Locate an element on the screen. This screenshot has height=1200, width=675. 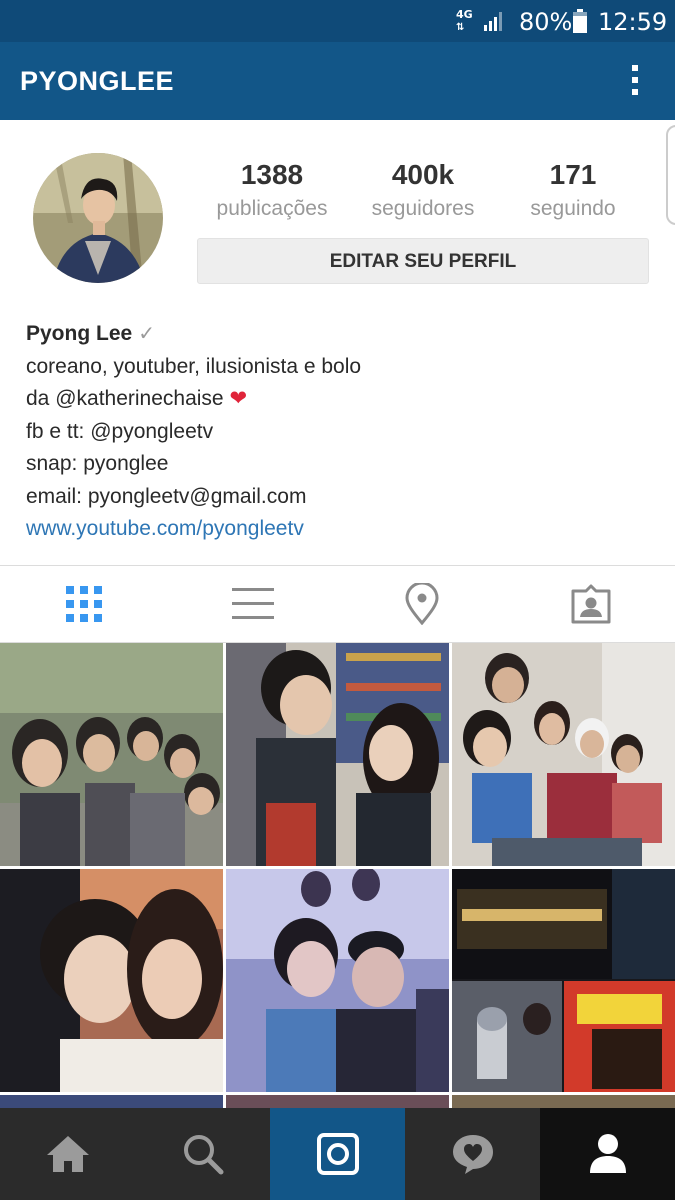
network-indicator: 4G ⇅ is located at coordinates (464, 21).